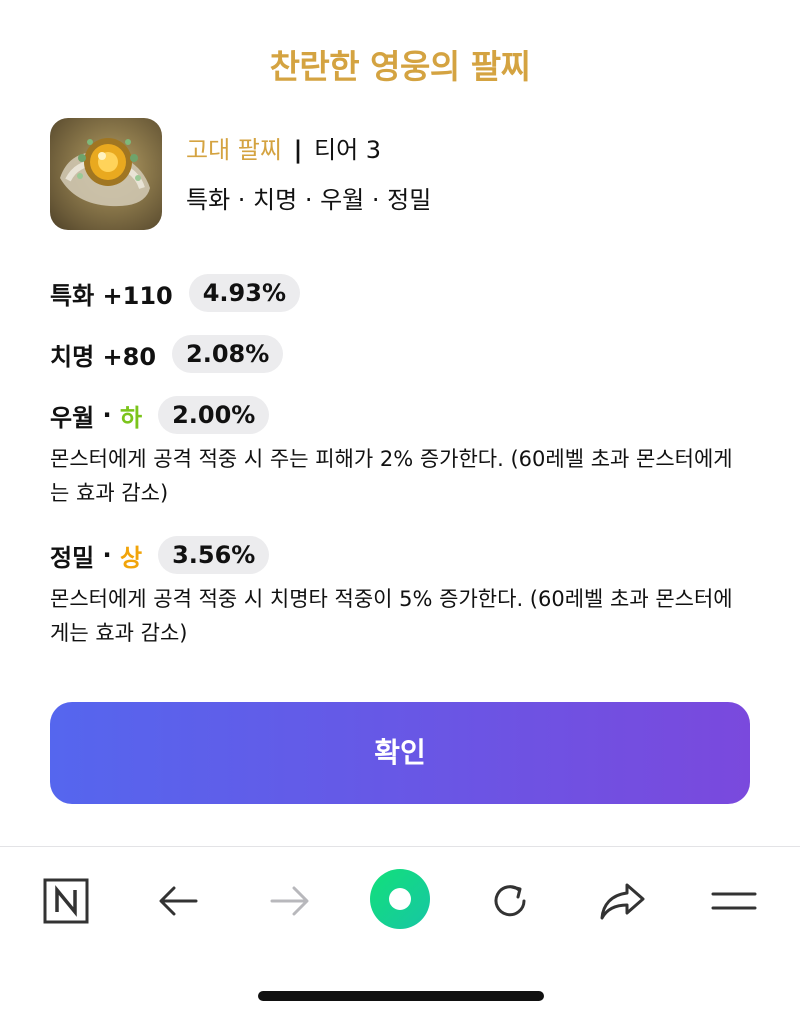 The height and width of the screenshot is (1018, 800). Describe the element at coordinates (111, 295) in the screenshot. I see `stat-label: 특화 +110` at that location.